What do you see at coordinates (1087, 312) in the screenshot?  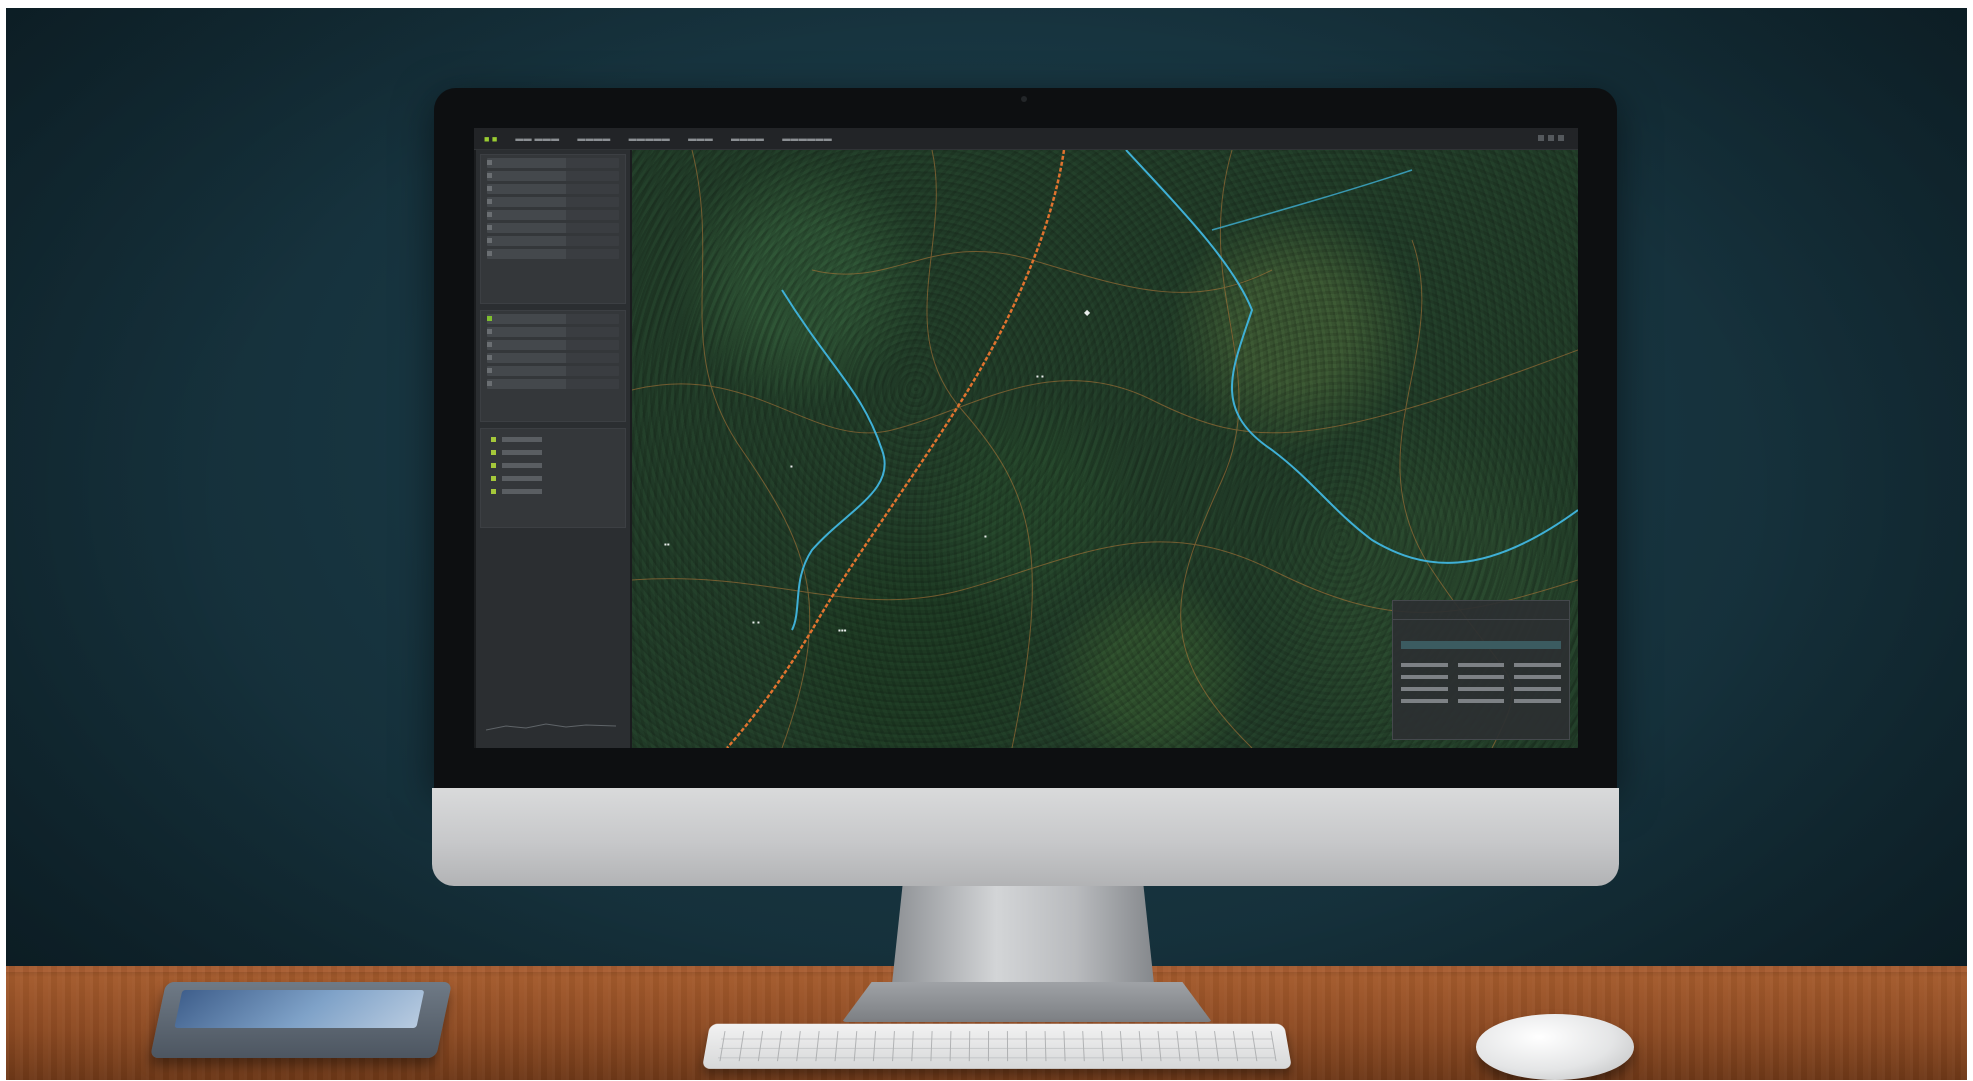 I see `map-marker: ◆` at bounding box center [1087, 312].